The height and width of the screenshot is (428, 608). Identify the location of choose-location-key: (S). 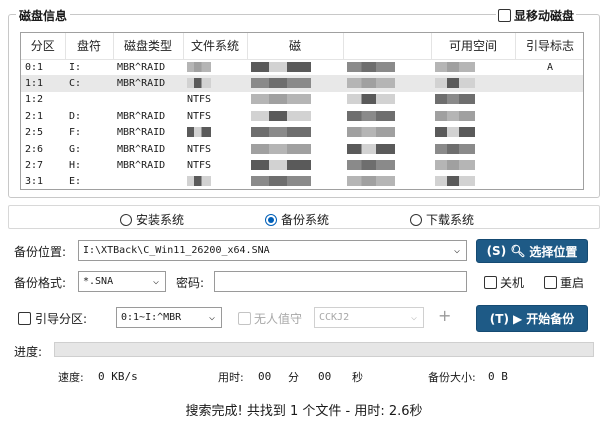
(496, 251).